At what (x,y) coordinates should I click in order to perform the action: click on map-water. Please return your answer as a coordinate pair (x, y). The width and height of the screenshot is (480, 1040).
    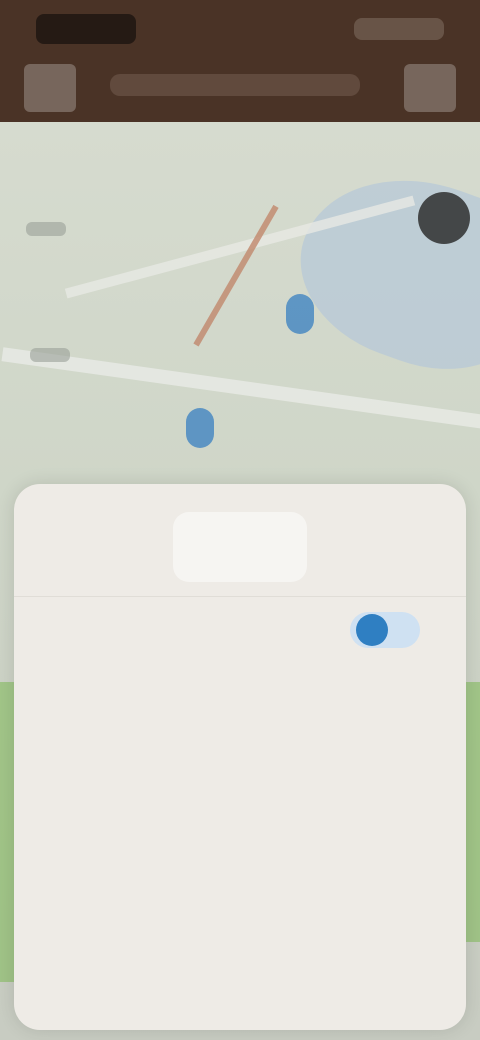
    Looking at the image, I should click on (378, 272).